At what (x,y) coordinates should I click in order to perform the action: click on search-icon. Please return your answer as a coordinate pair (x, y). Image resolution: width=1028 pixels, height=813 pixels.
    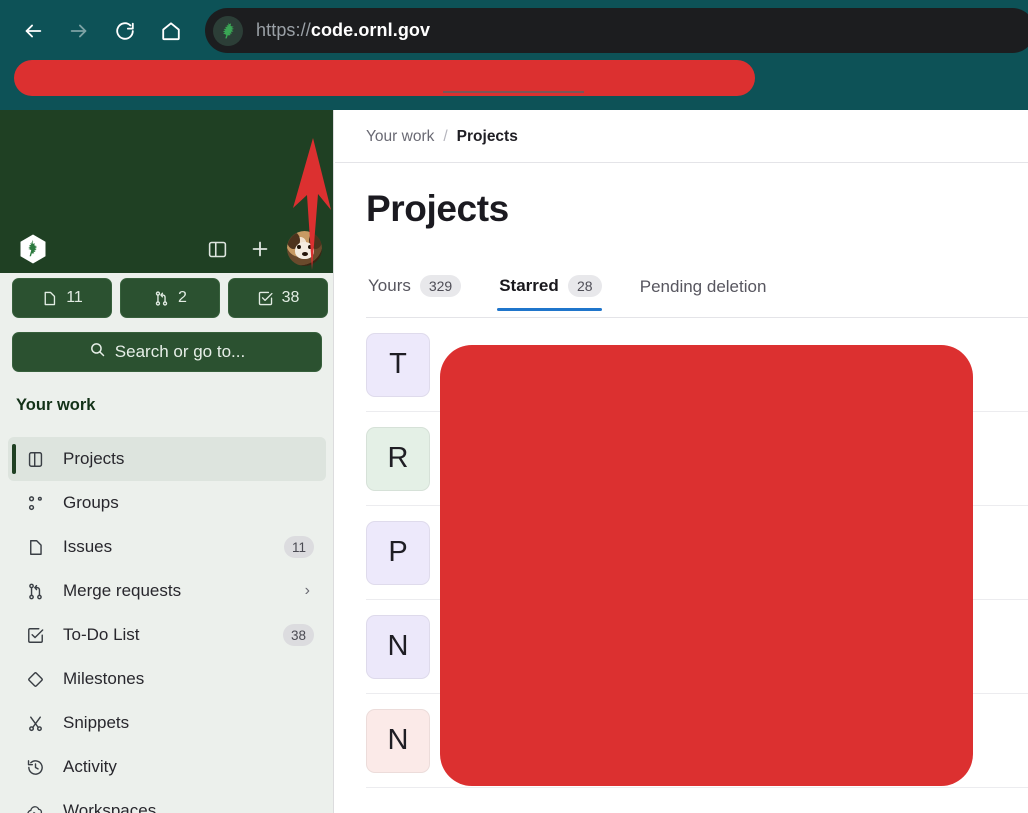
    Looking at the image, I should click on (97, 352).